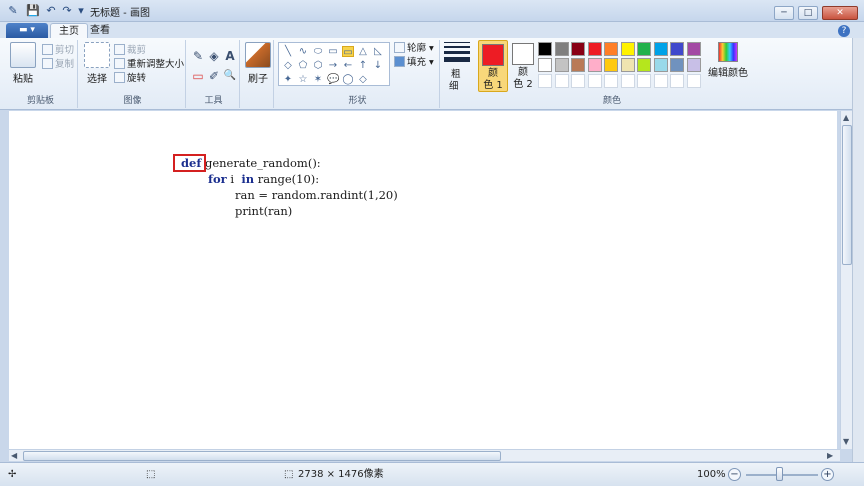 This screenshot has height=486, width=864. Describe the element at coordinates (27, 30) in the screenshot. I see `app-menu-button: ▬ ▾` at that location.